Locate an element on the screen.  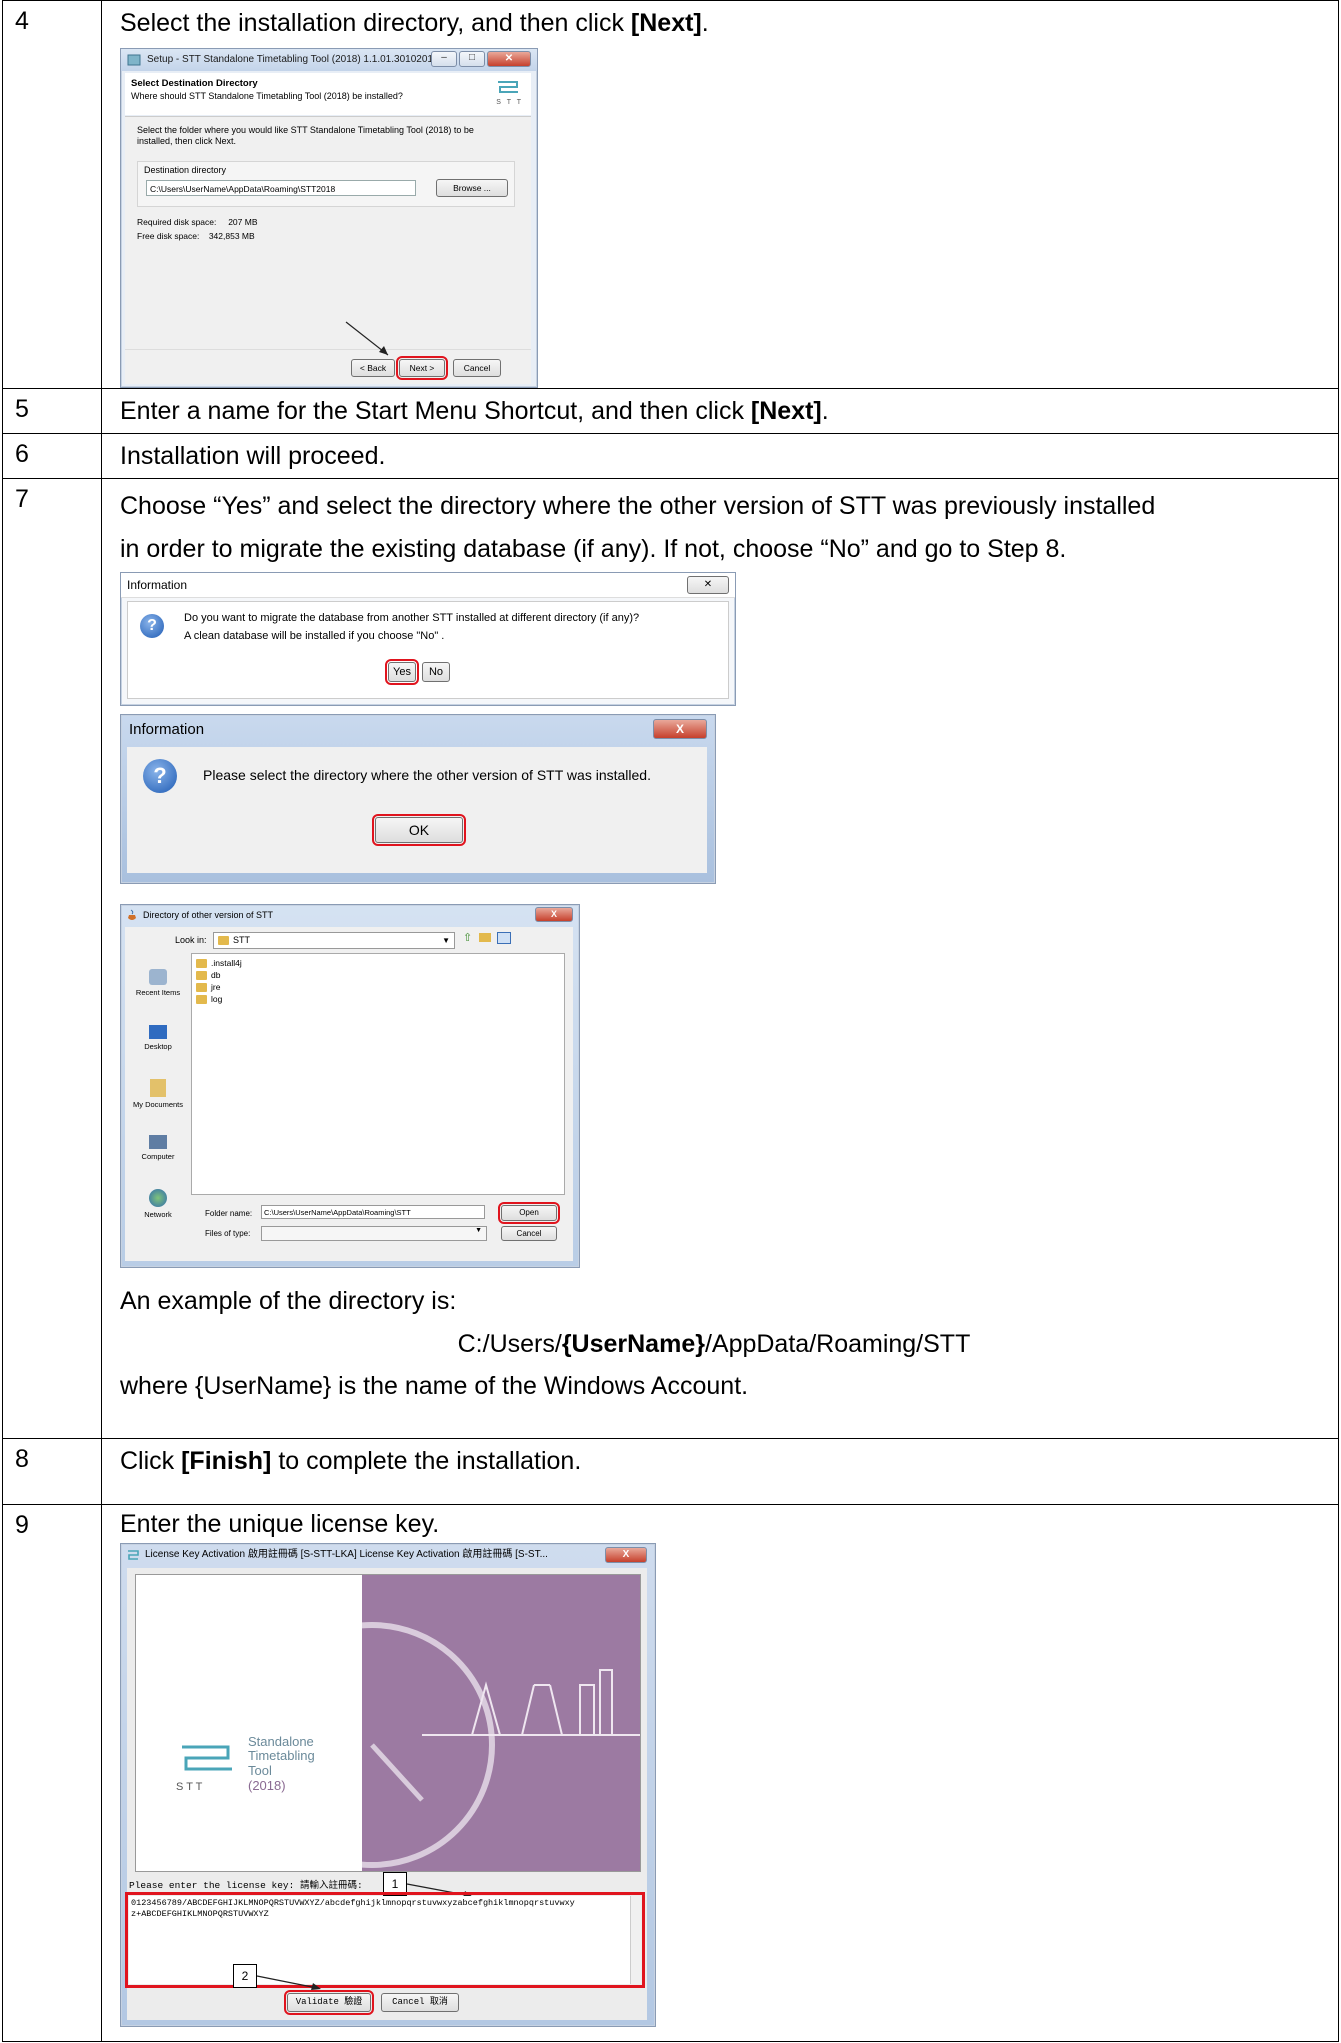
place-desktop: Desktop is located at coordinates (158, 1038).